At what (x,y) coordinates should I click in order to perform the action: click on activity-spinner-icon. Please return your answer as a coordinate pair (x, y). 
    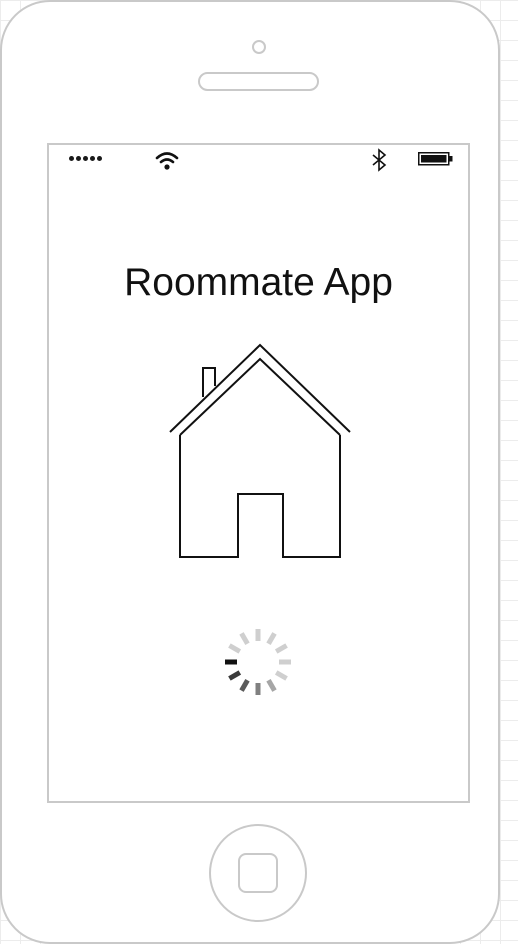
    Looking at the image, I should click on (258, 662).